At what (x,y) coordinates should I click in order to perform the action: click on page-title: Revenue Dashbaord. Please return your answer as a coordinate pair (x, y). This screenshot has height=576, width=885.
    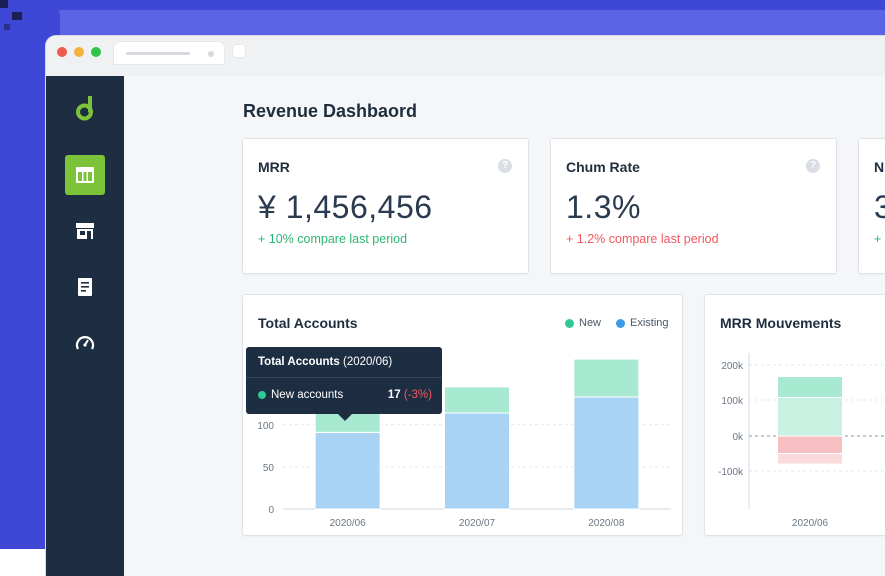
    Looking at the image, I should click on (330, 111).